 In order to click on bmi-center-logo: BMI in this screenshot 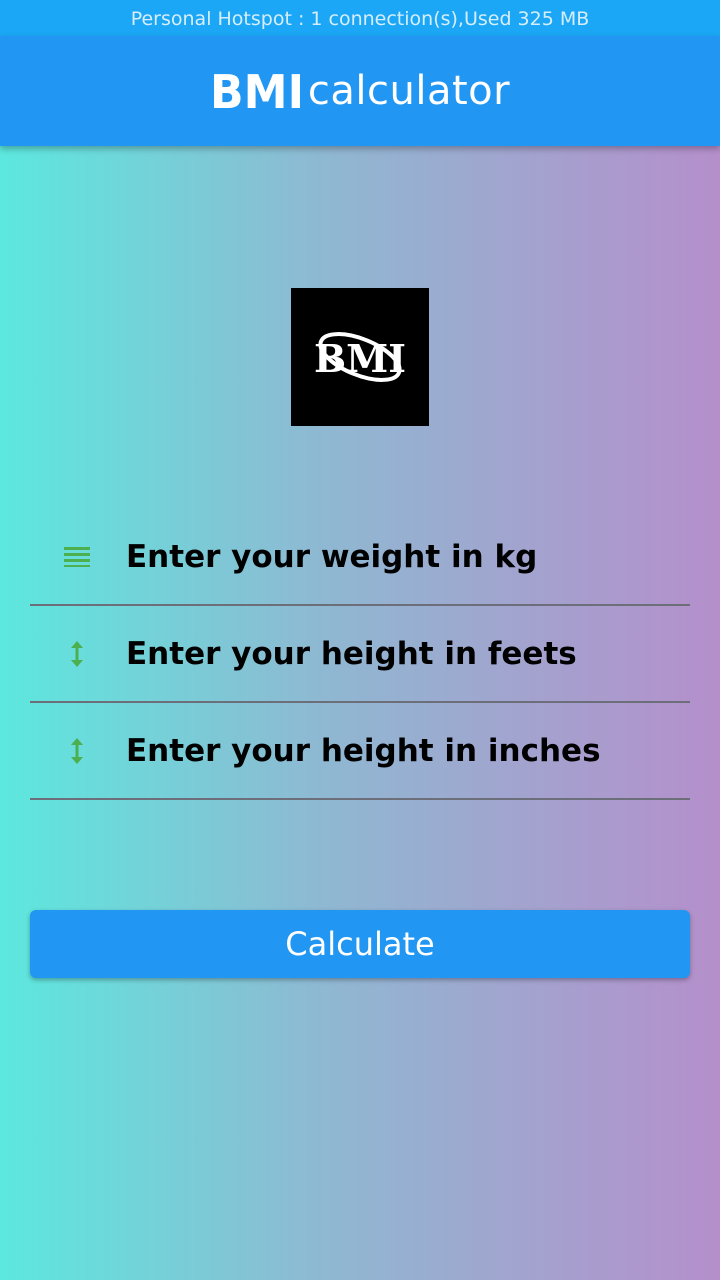, I will do `click(360, 357)`.